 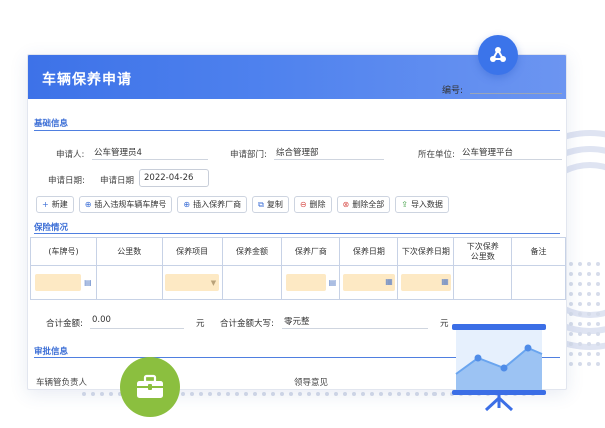 I want to click on item-cell: ▼, so click(x=192, y=282).